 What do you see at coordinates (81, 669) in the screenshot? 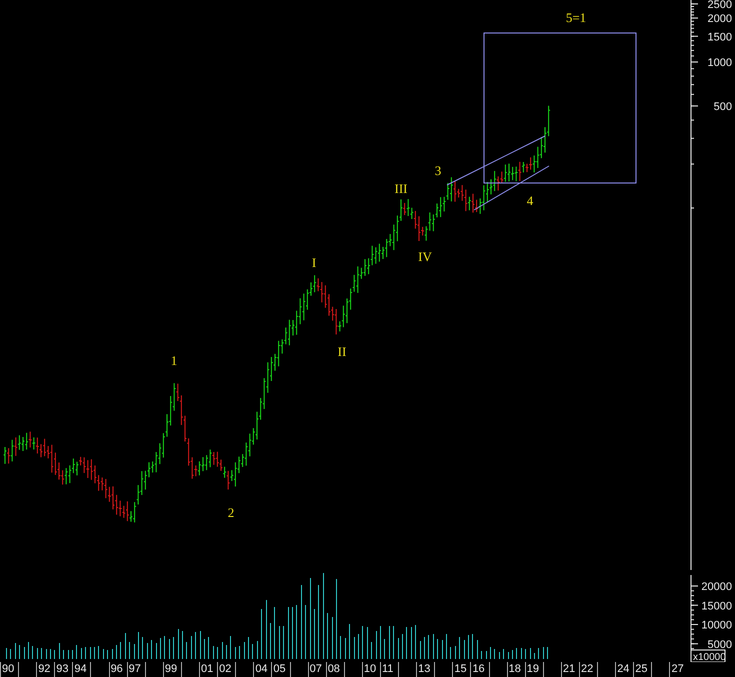
I see `year-label: 94` at bounding box center [81, 669].